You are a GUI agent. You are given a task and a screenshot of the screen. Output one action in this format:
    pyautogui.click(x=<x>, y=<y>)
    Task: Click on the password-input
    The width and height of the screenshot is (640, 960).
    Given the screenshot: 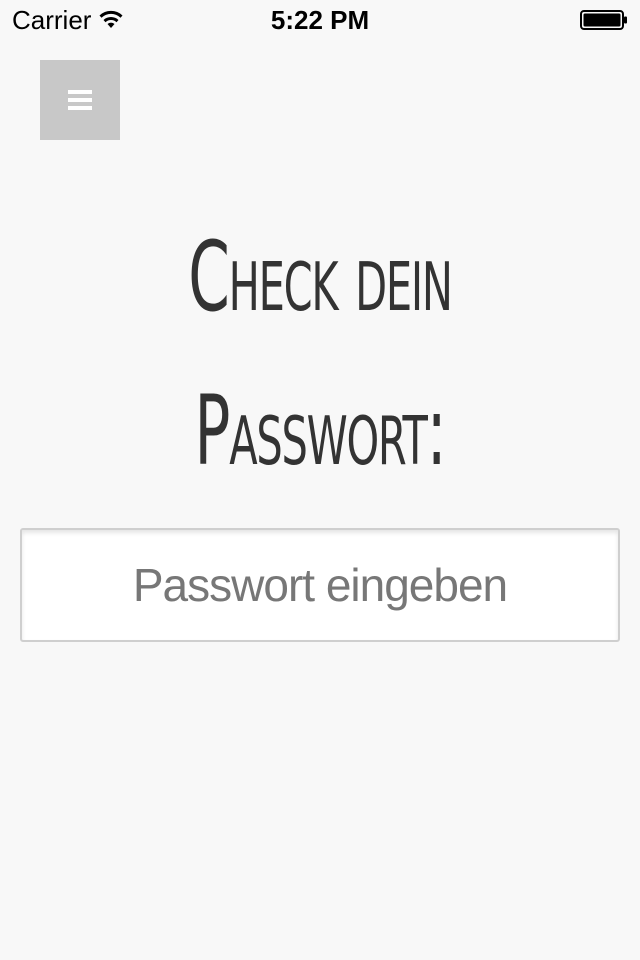 What is the action you would take?
    pyautogui.click(x=320, y=585)
    